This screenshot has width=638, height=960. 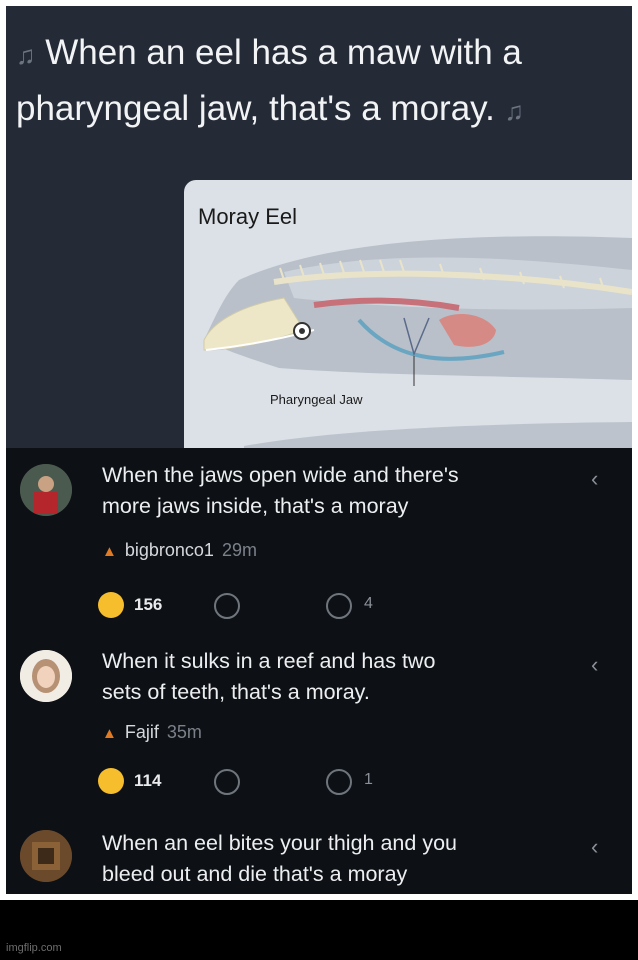 I want to click on watermark: imgflip.com, so click(x=34, y=948).